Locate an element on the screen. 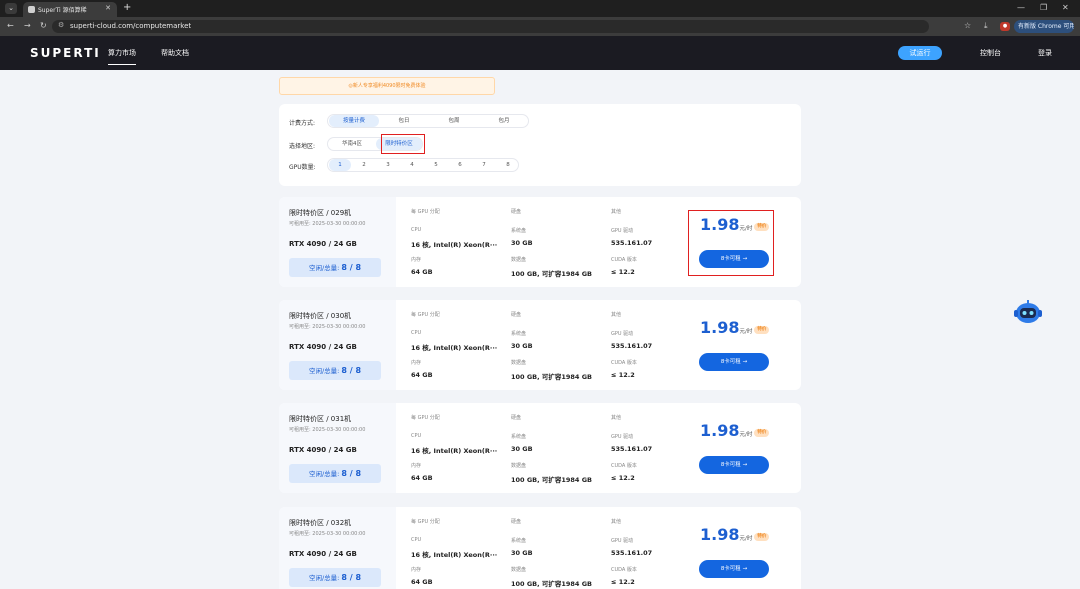 This screenshot has height=589, width=1080. machine-title: 限时特价区 / 030机 is located at coordinates (320, 316).